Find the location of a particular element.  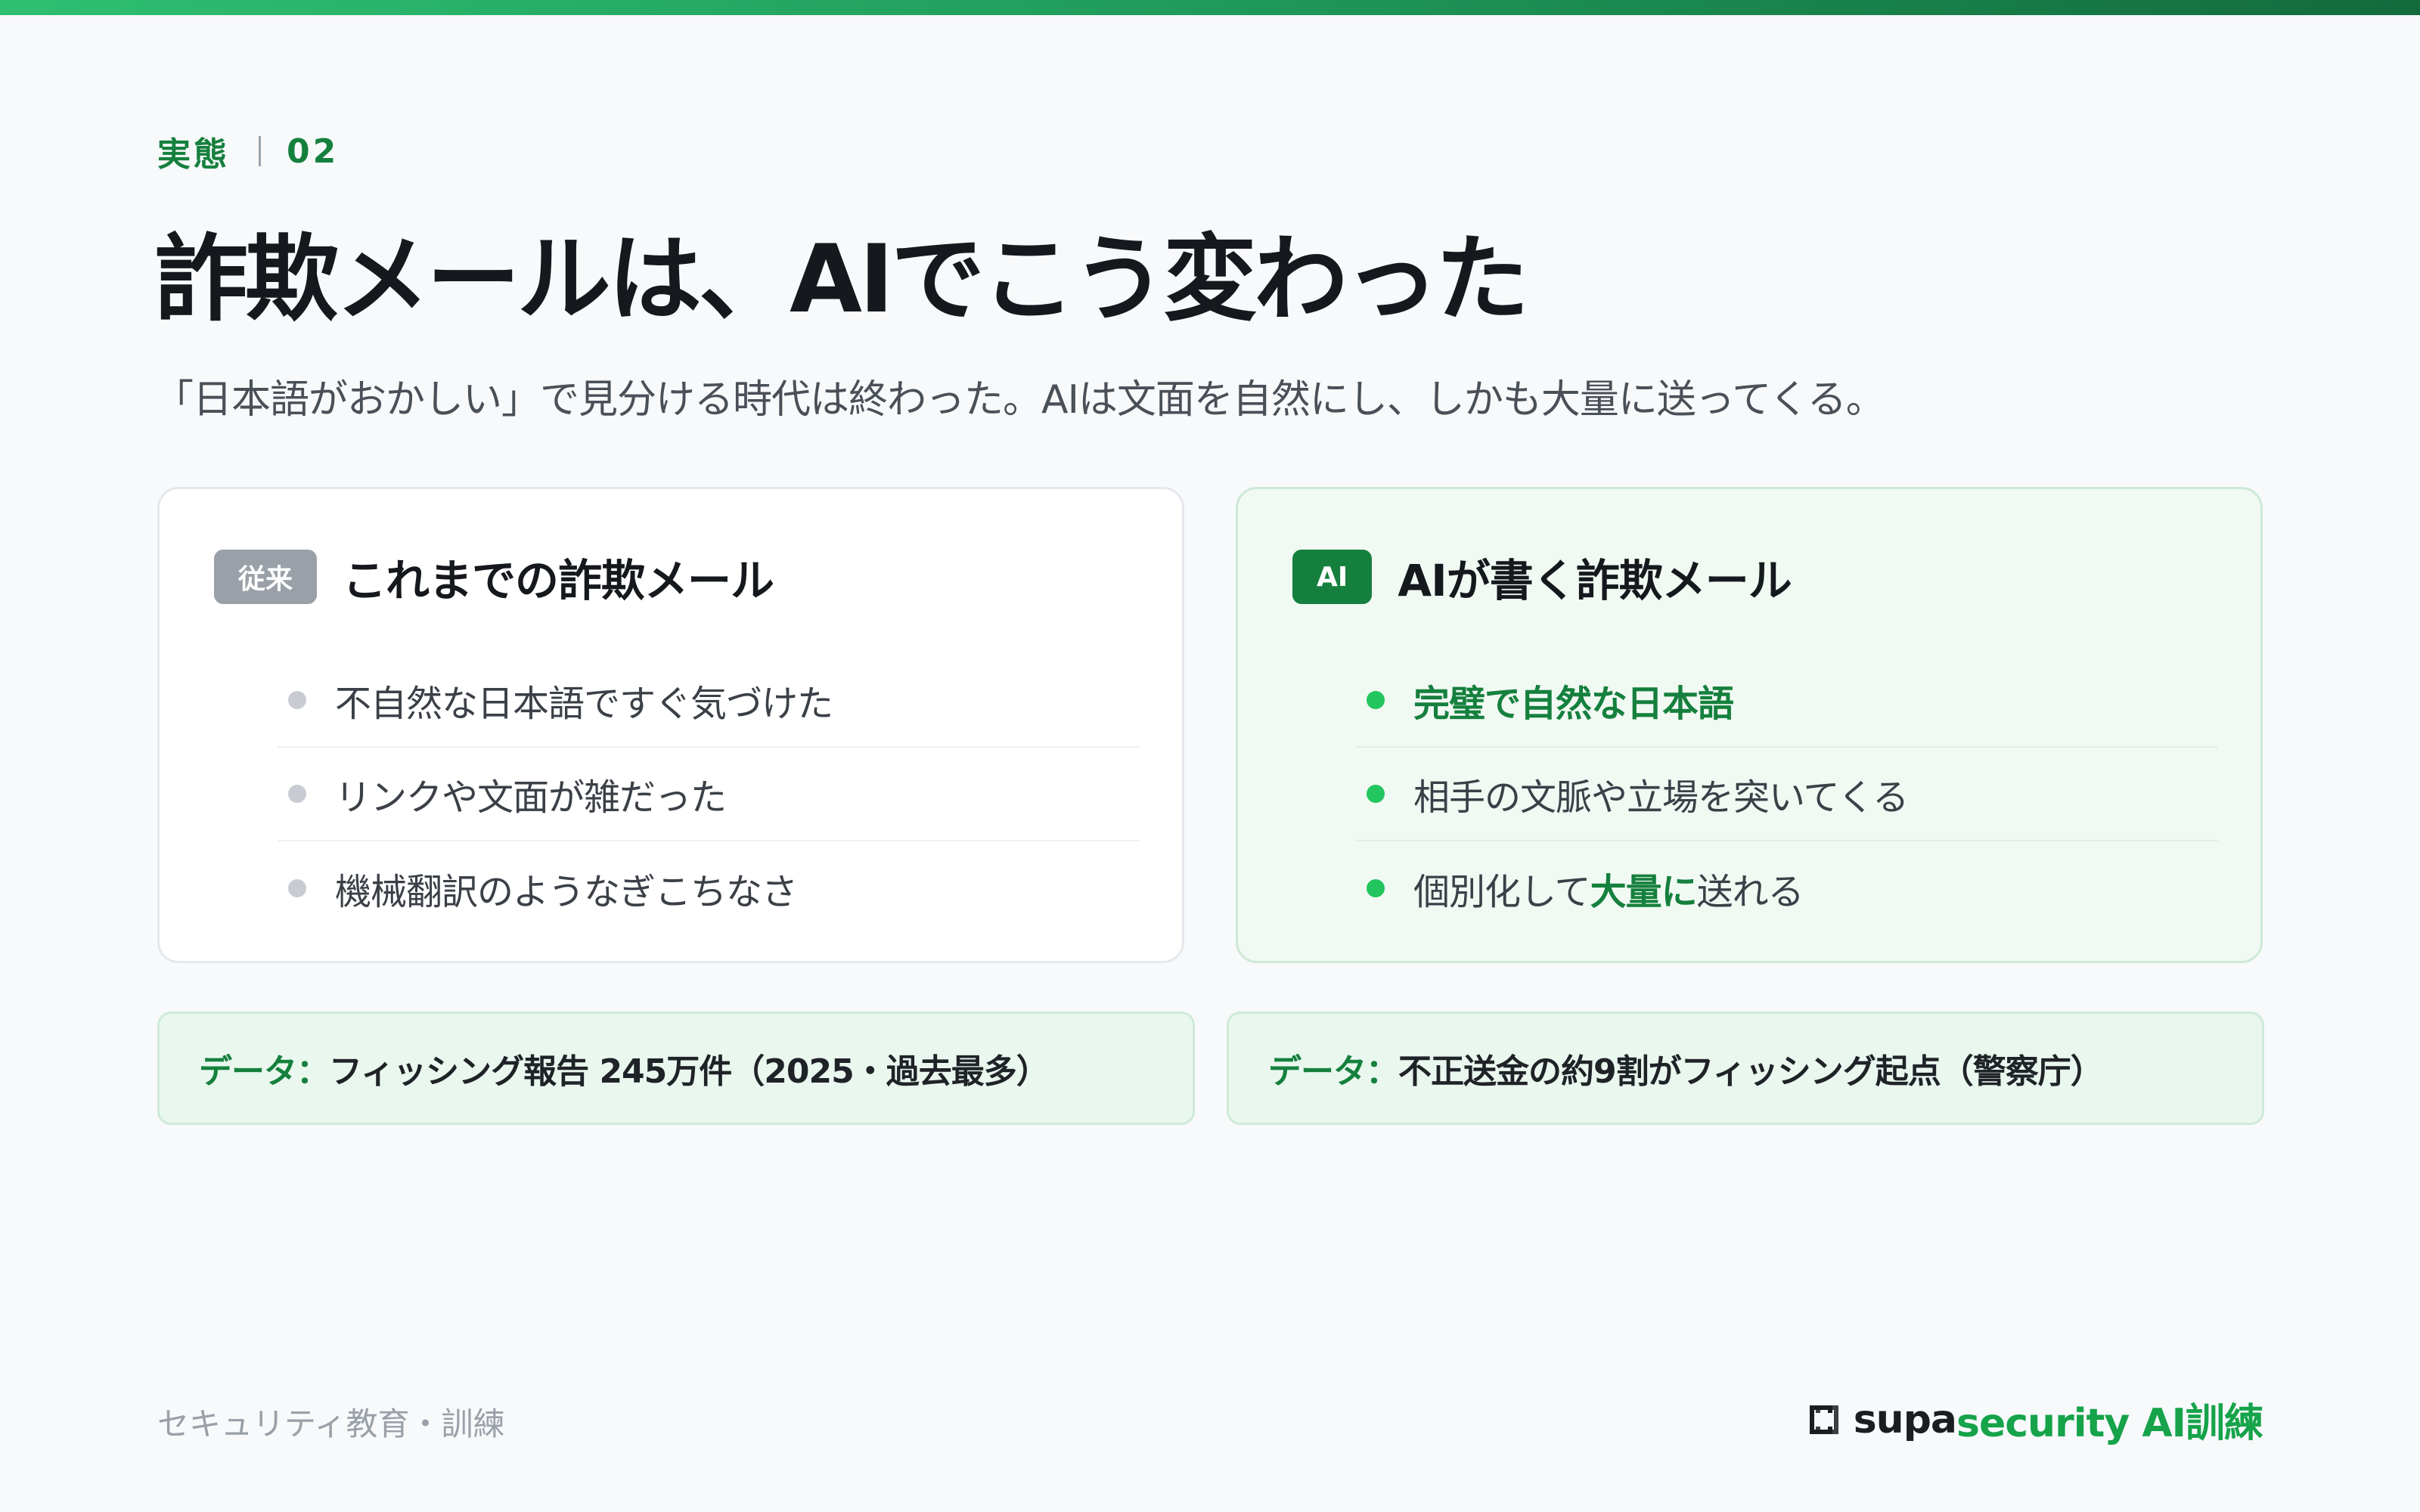

list-item: 完璧で自然な日本語 is located at coordinates (1787, 701).